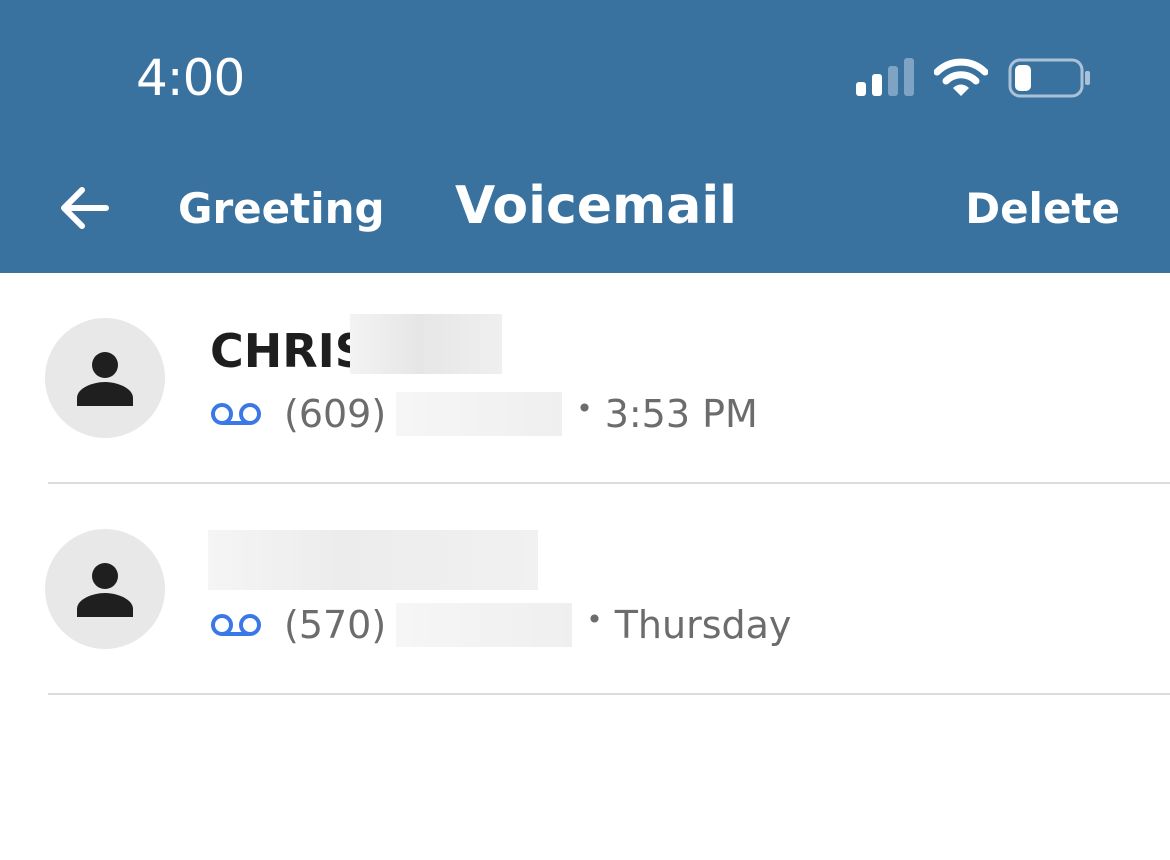 This screenshot has width=1170, height=860. Describe the element at coordinates (885, 77) in the screenshot. I see `cellular-signal-icon` at that location.